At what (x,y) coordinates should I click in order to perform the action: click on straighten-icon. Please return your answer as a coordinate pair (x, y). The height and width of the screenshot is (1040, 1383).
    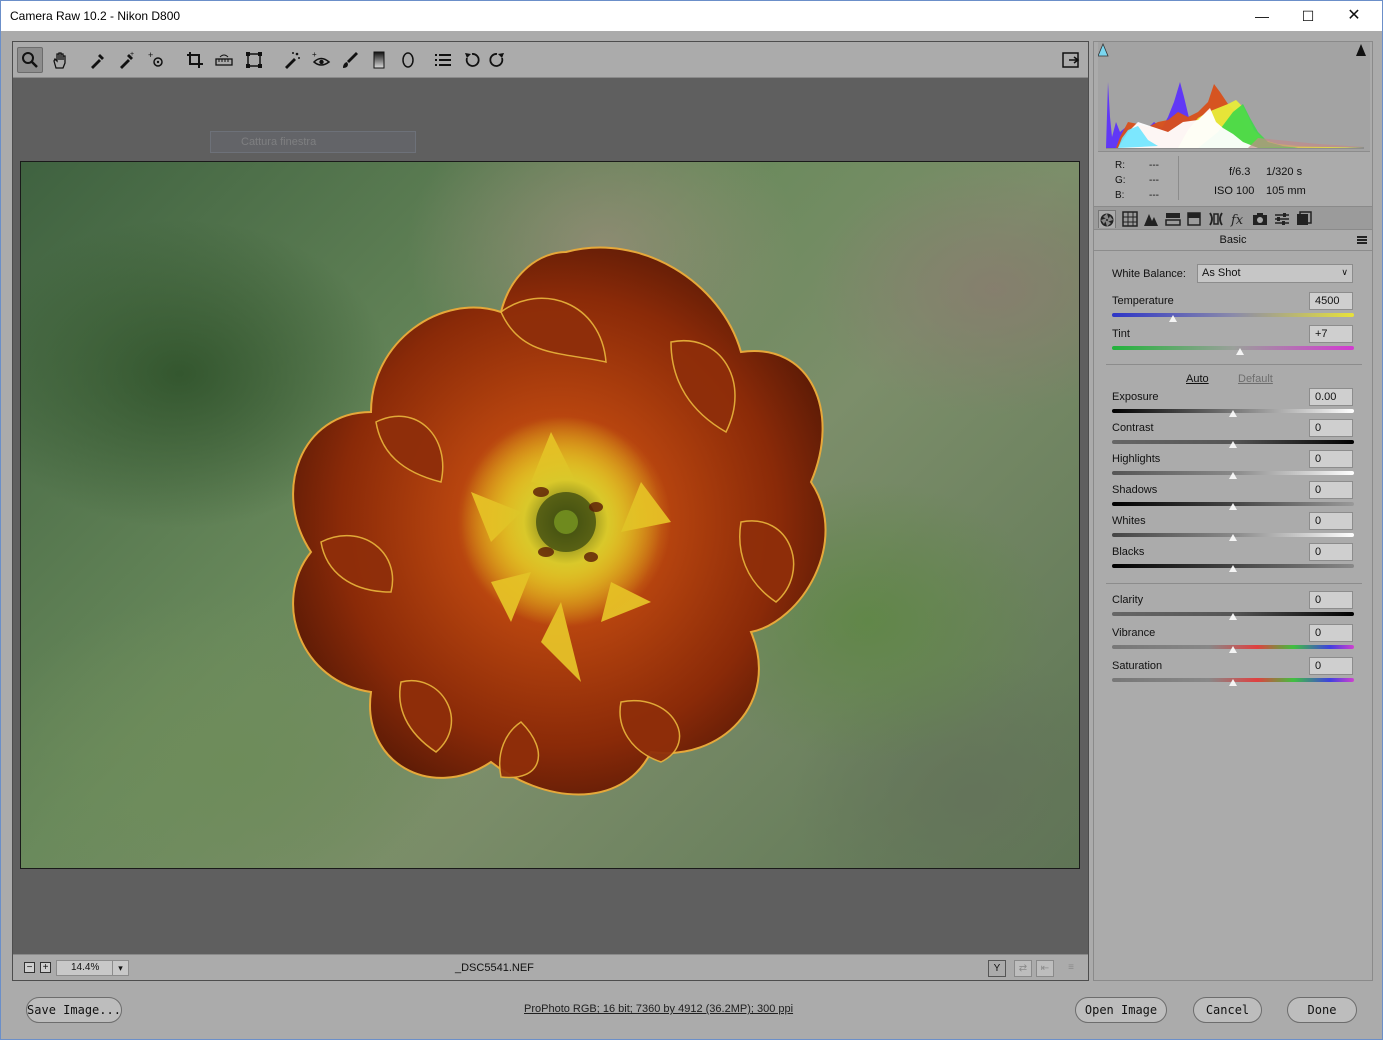
    Looking at the image, I should click on (224, 60).